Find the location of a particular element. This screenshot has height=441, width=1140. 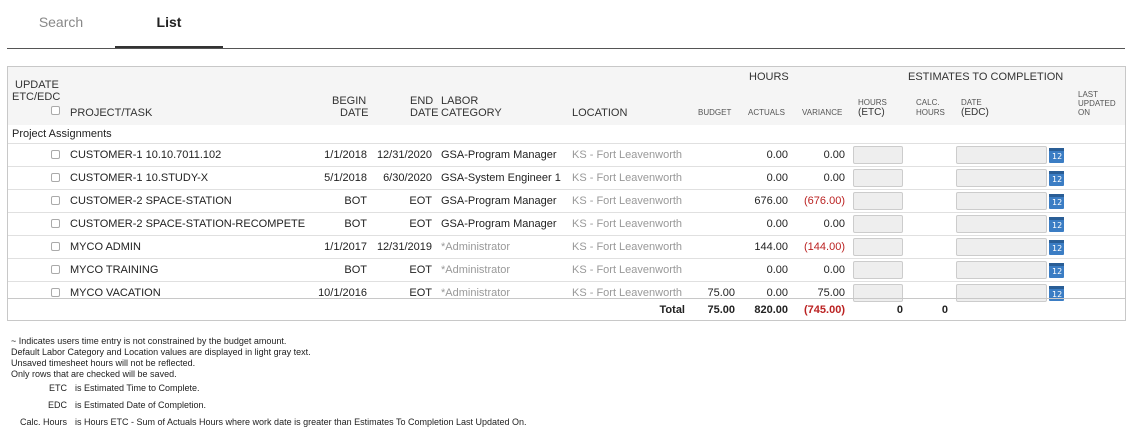

header-date-edc: DATE is located at coordinates (971, 102).